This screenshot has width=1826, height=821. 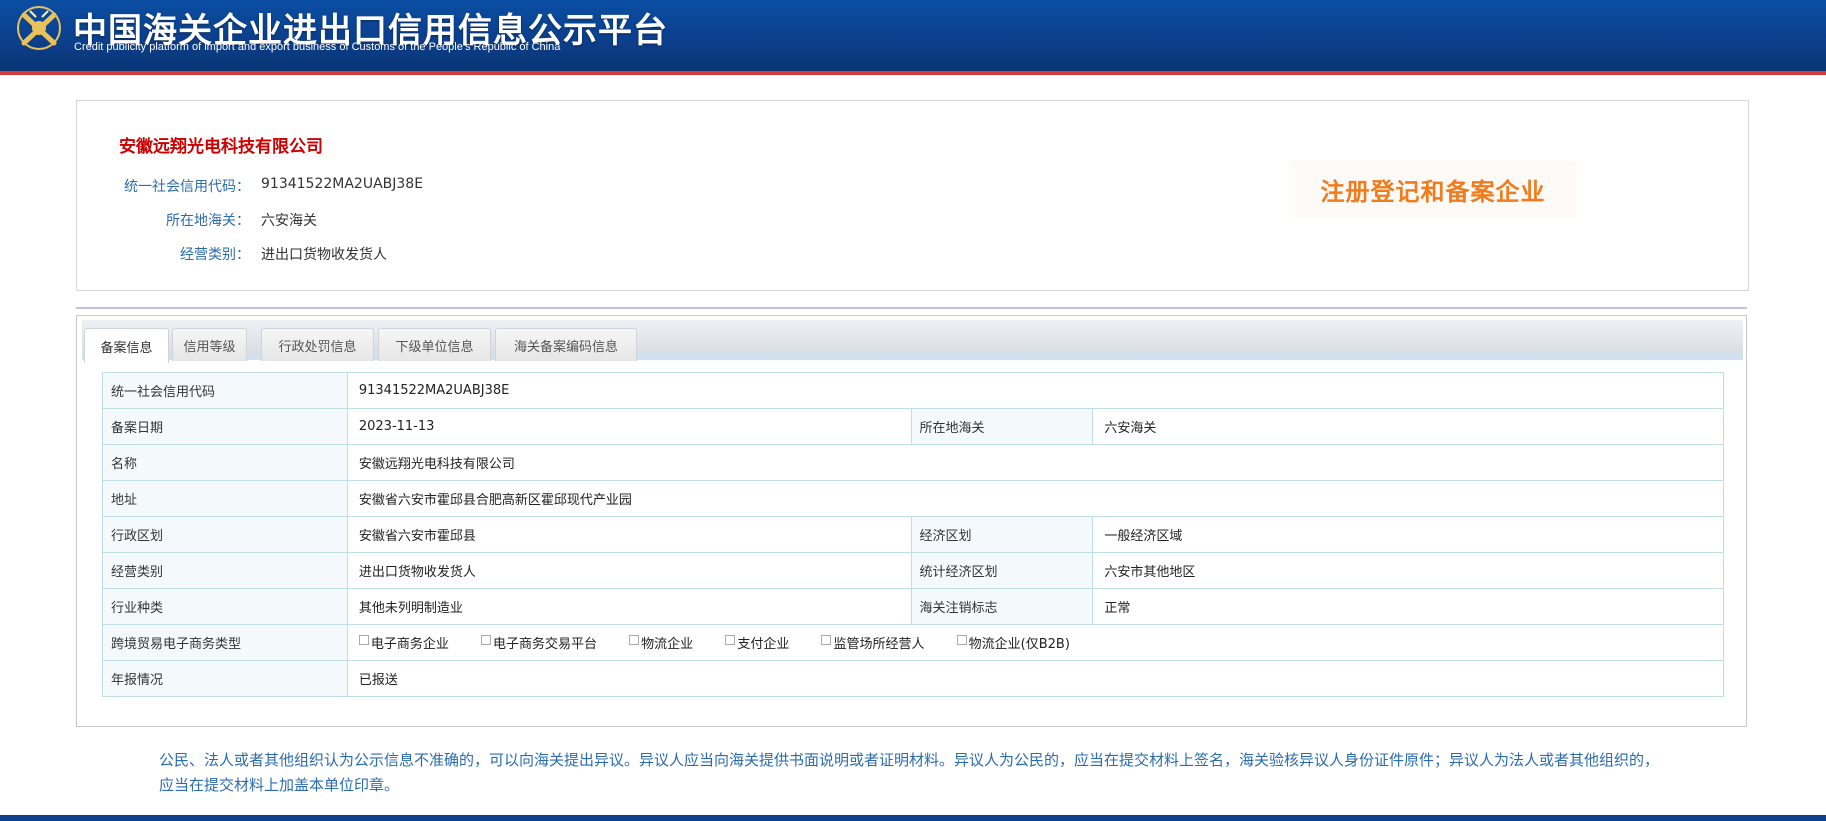 I want to click on cell-value: 一般经济区域, so click(x=1408, y=534).